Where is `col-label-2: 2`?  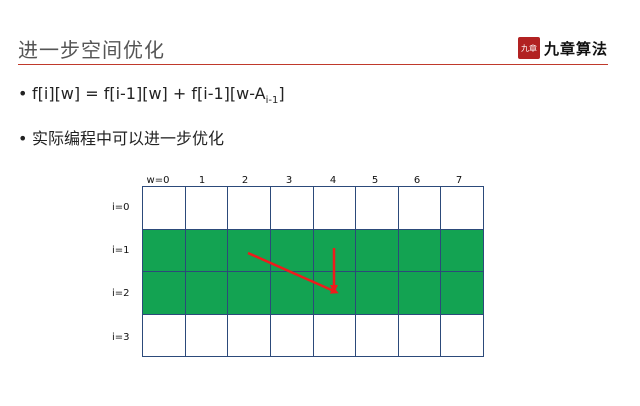
col-label-2: 2 is located at coordinates (245, 180).